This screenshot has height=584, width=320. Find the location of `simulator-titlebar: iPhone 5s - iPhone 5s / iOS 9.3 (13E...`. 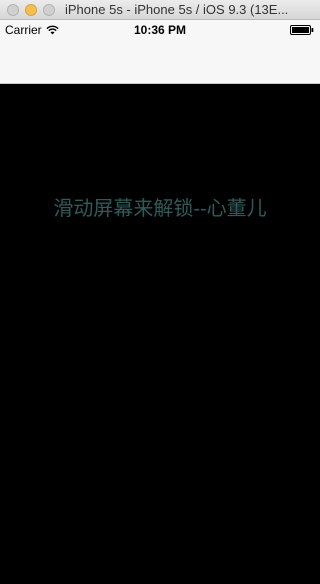

simulator-titlebar: iPhone 5s - iPhone 5s / iOS 9.3 (13E... is located at coordinates (160, 10).